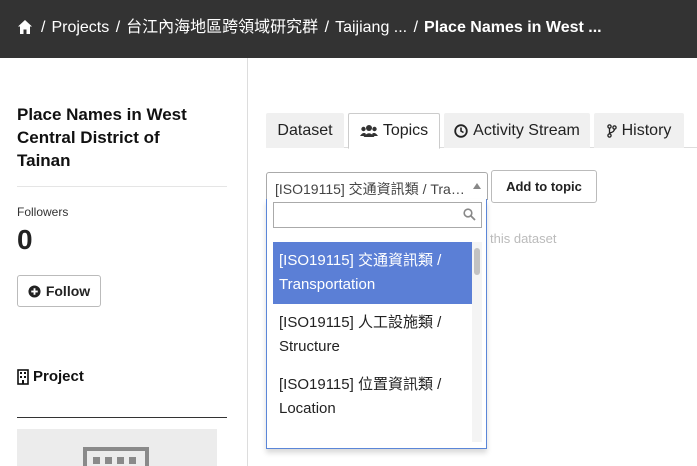 The image size is (697, 466). I want to click on topic-select: [ISO19115] 交通資訊類 / Transportation, so click(377, 186).